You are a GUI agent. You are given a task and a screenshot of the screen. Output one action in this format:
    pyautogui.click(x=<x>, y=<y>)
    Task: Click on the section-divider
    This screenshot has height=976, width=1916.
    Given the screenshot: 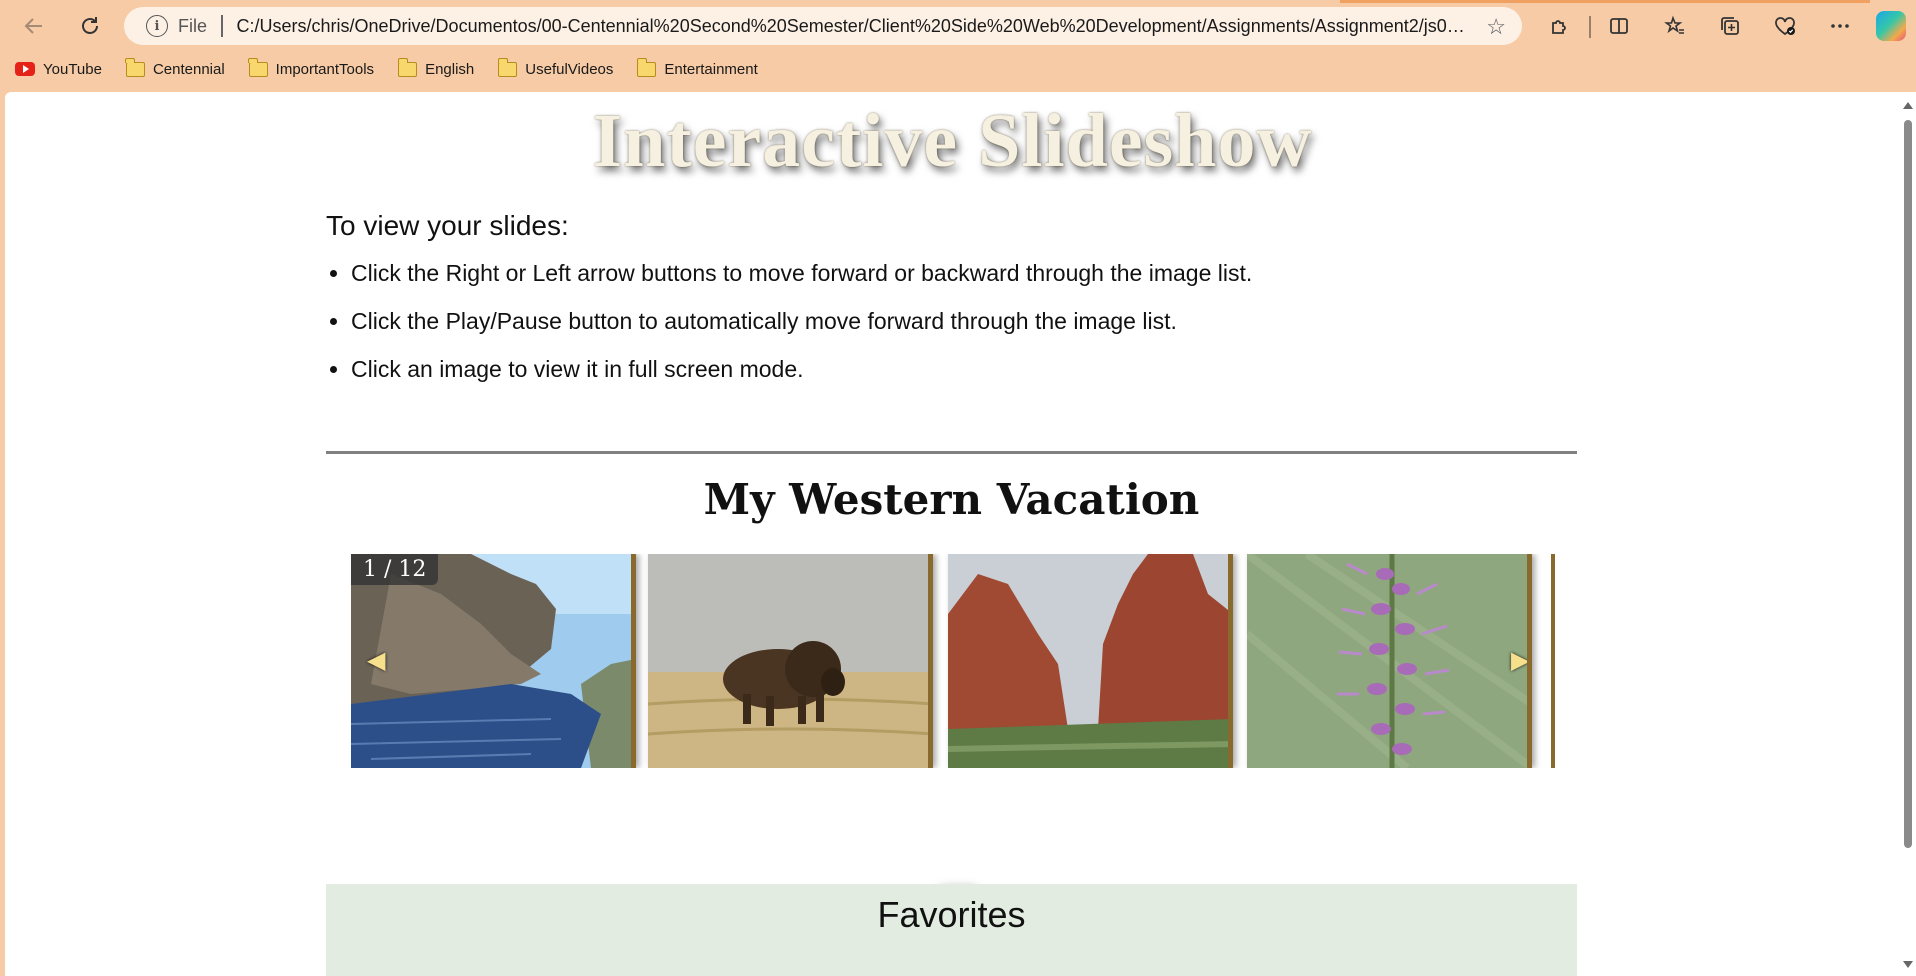 What is the action you would take?
    pyautogui.click(x=951, y=452)
    